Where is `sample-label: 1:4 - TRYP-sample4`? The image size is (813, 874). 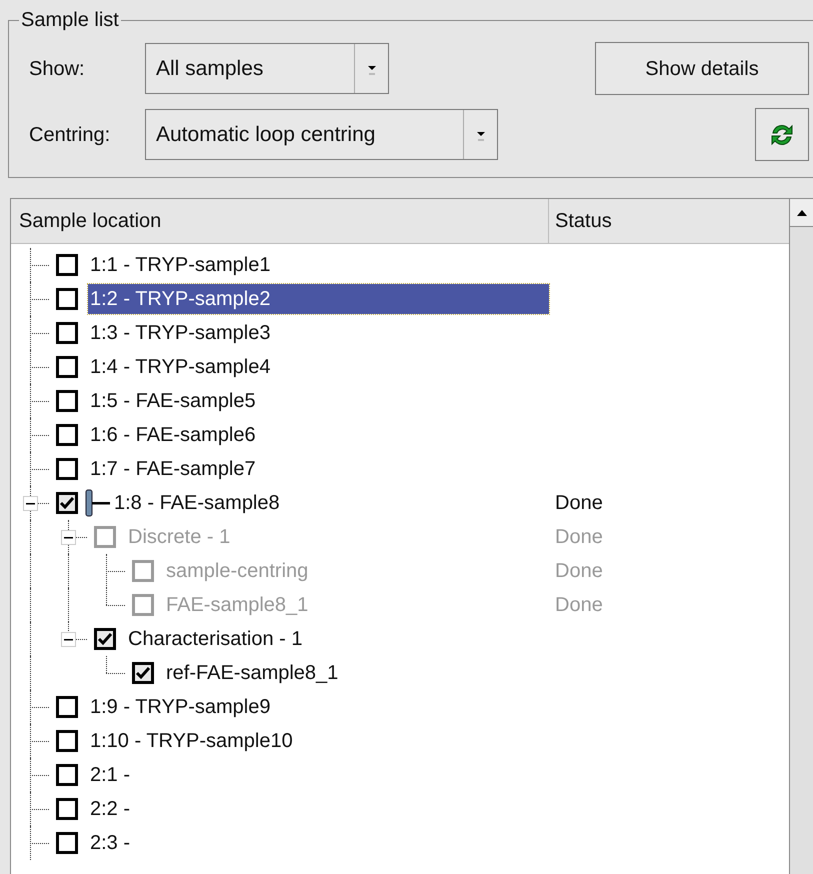 sample-label: 1:4 - TRYP-sample4 is located at coordinates (179, 367).